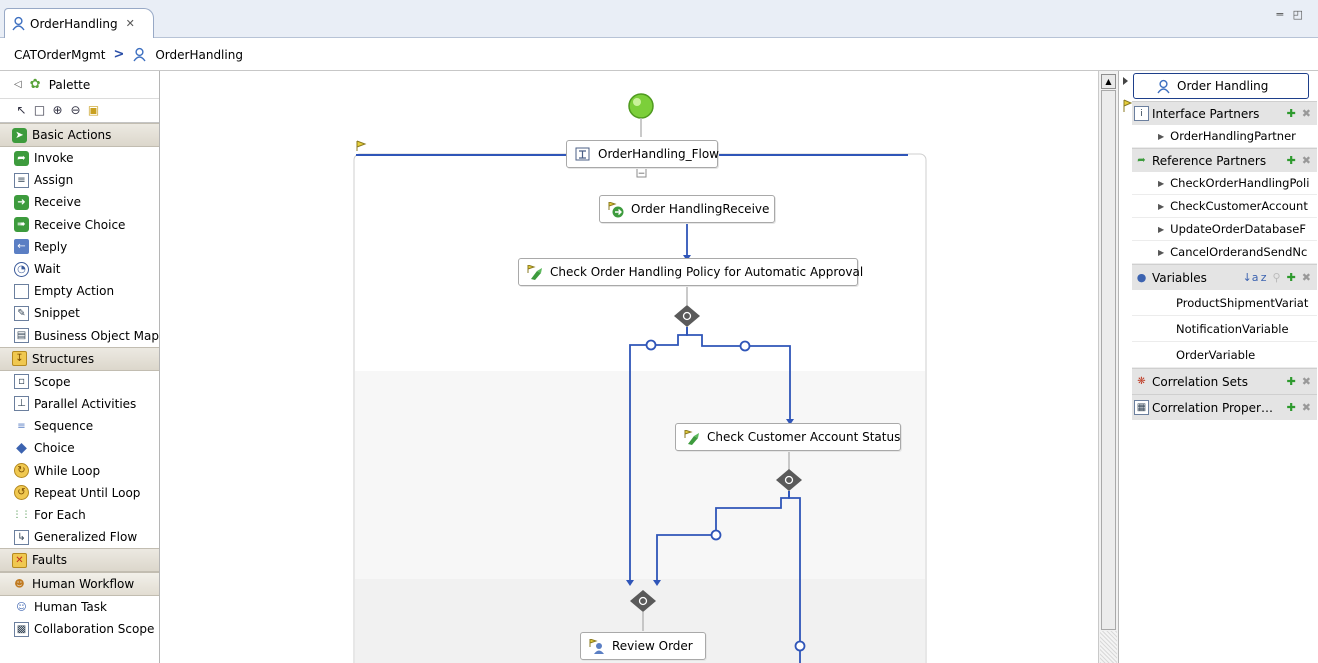 Image resolution: width=1318 pixels, height=663 pixels. I want to click on palette-item-business-object-map: ▤ Business Object Map, so click(79, 336).